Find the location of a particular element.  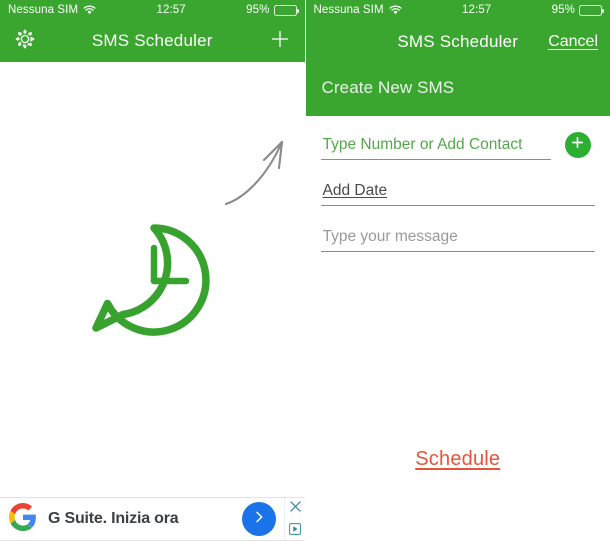

recipient-field-row is located at coordinates (458, 146).